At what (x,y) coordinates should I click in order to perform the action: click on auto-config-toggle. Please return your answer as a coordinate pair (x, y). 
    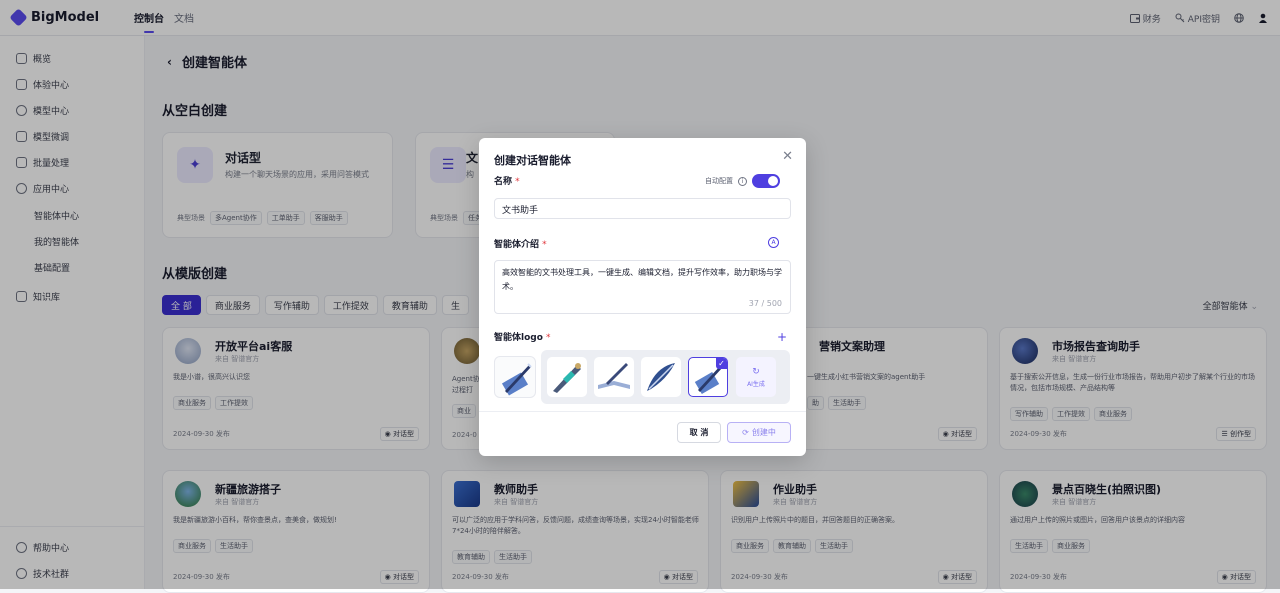
    Looking at the image, I should click on (766, 181).